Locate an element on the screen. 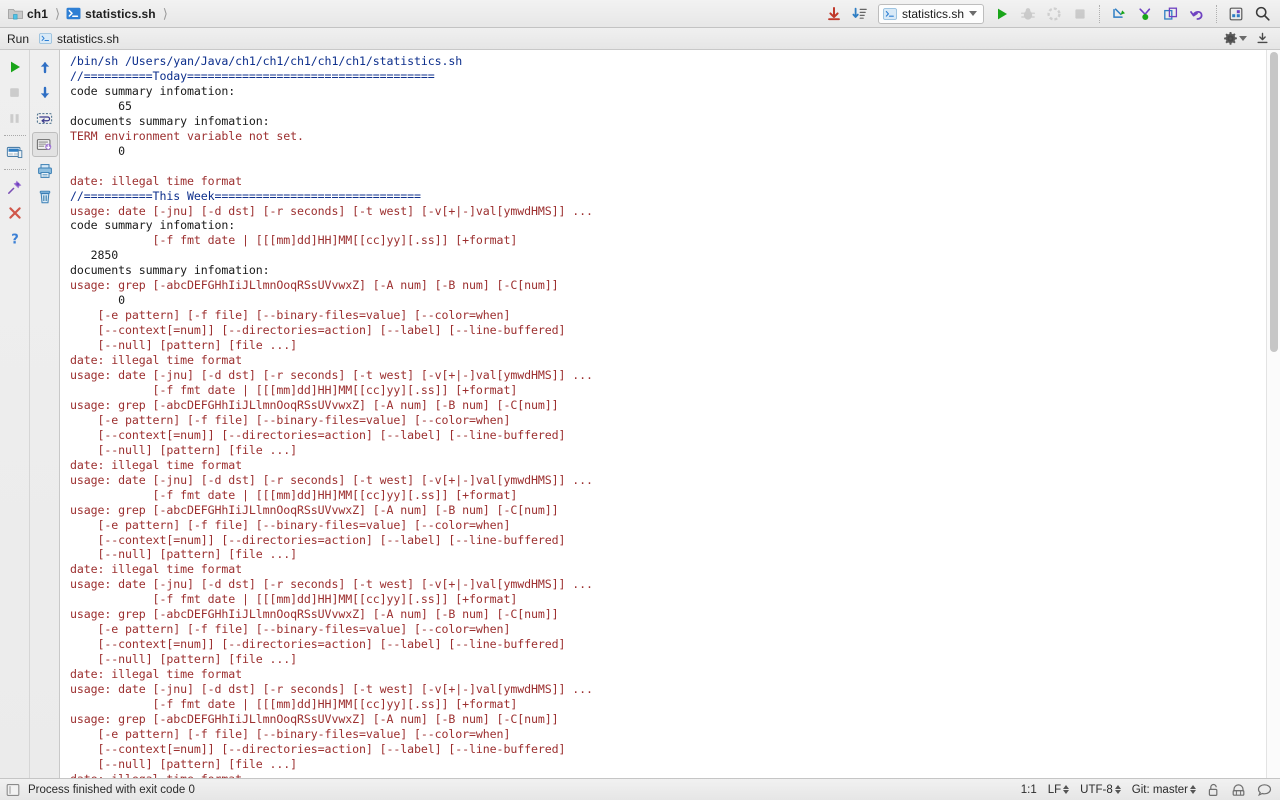 The width and height of the screenshot is (1280, 800). layout-grid-button is located at coordinates (1236, 14).